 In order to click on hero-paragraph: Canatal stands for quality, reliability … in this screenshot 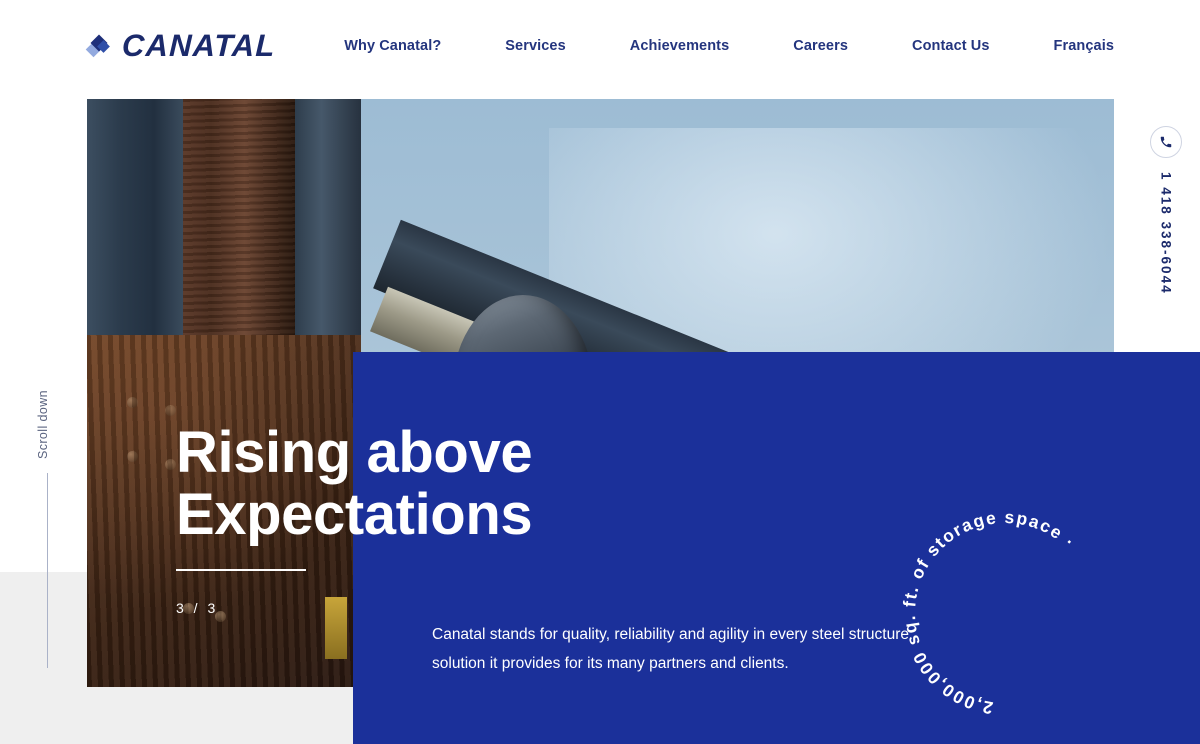, I will do `click(670, 649)`.